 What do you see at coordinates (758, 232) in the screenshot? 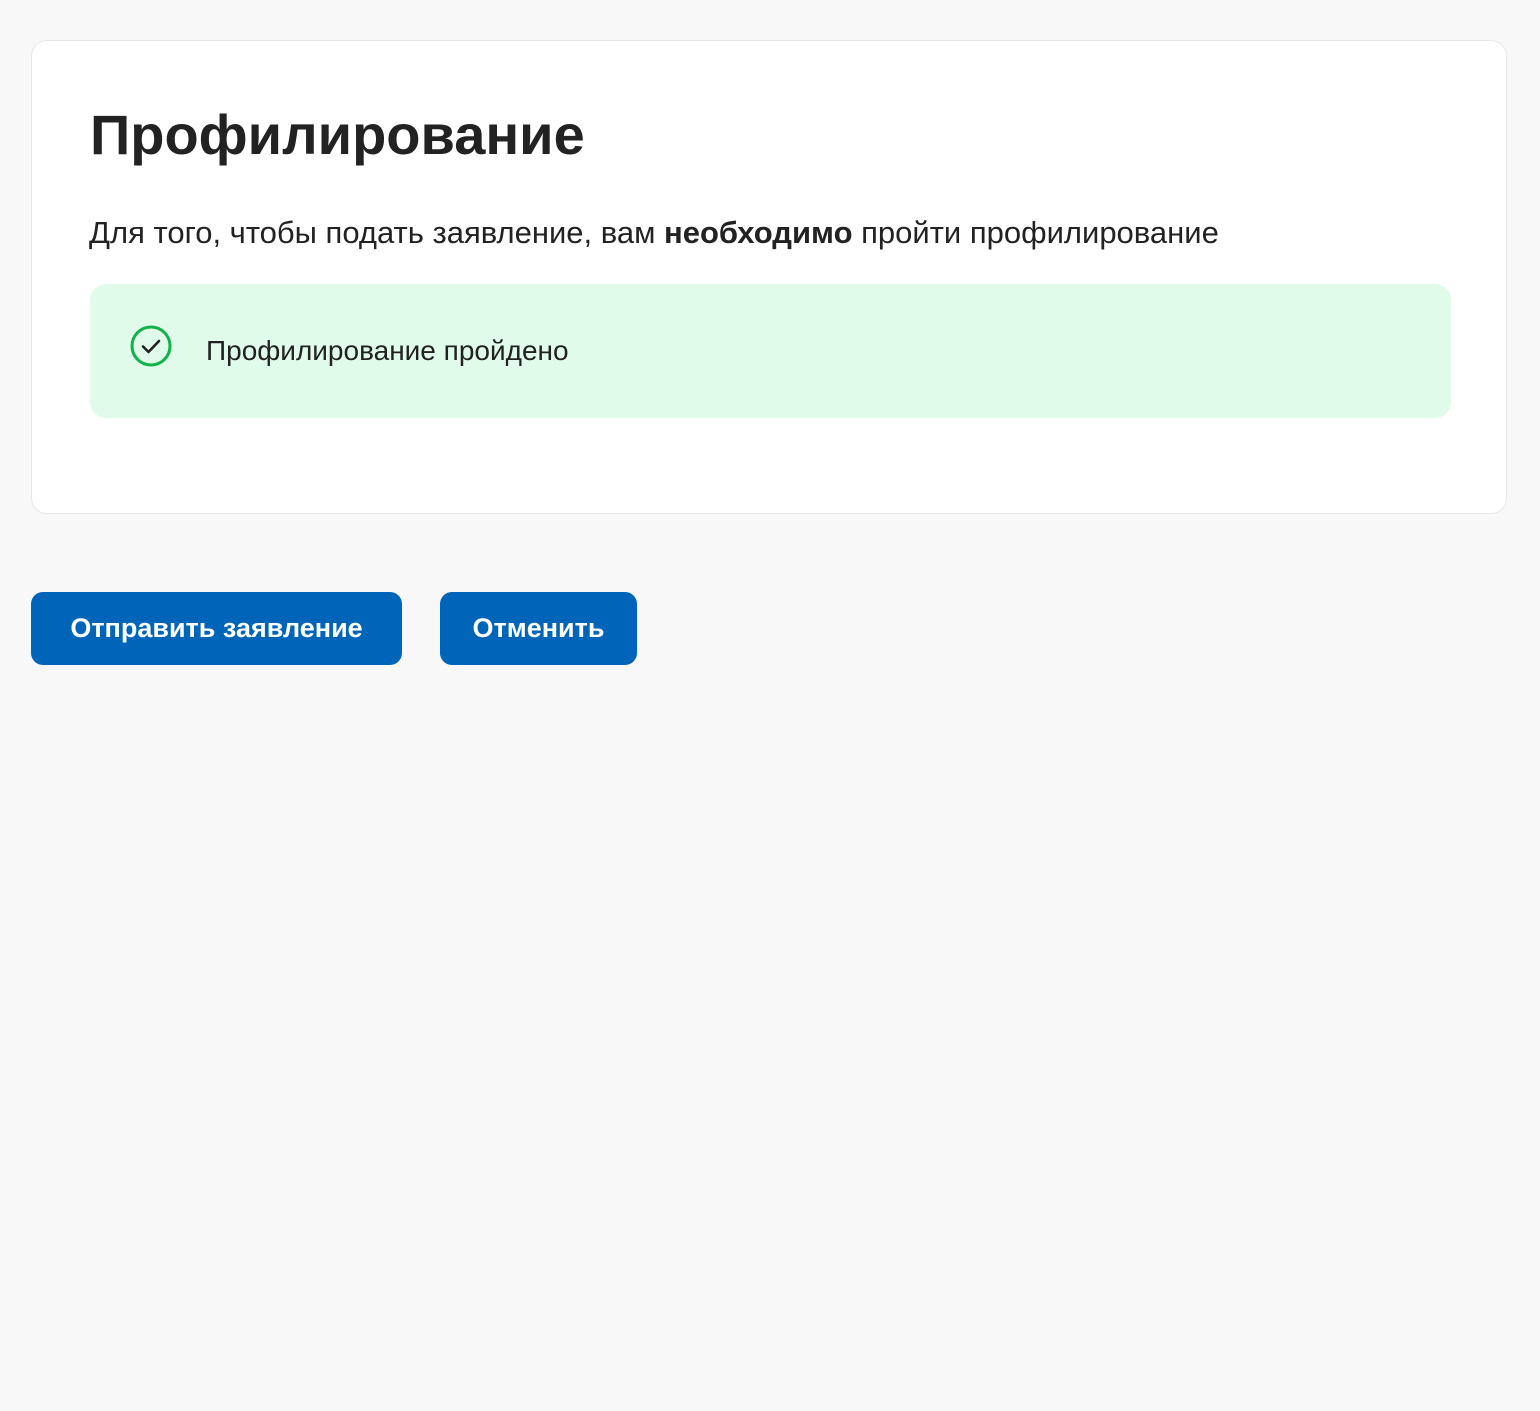
I see `description-emphasis: необходимо` at bounding box center [758, 232].